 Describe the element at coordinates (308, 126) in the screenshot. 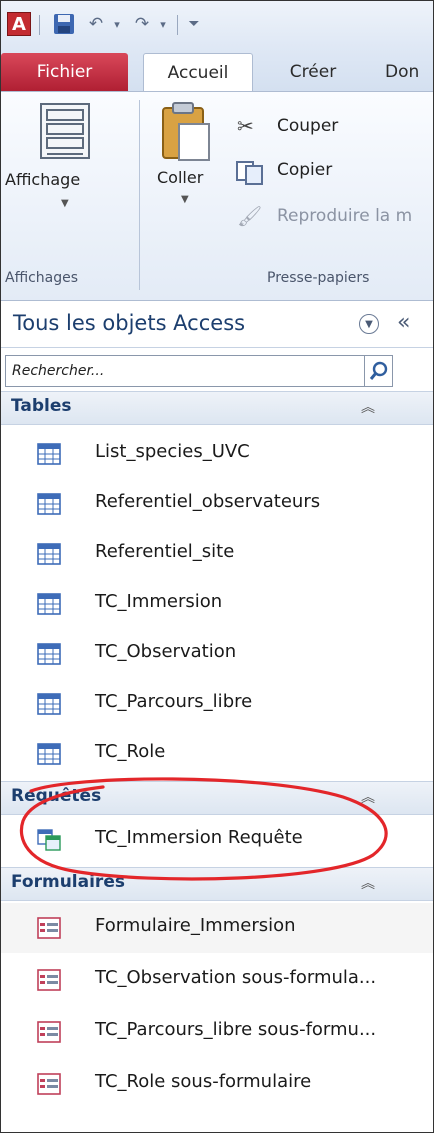

I see `couper-label: Couper` at that location.